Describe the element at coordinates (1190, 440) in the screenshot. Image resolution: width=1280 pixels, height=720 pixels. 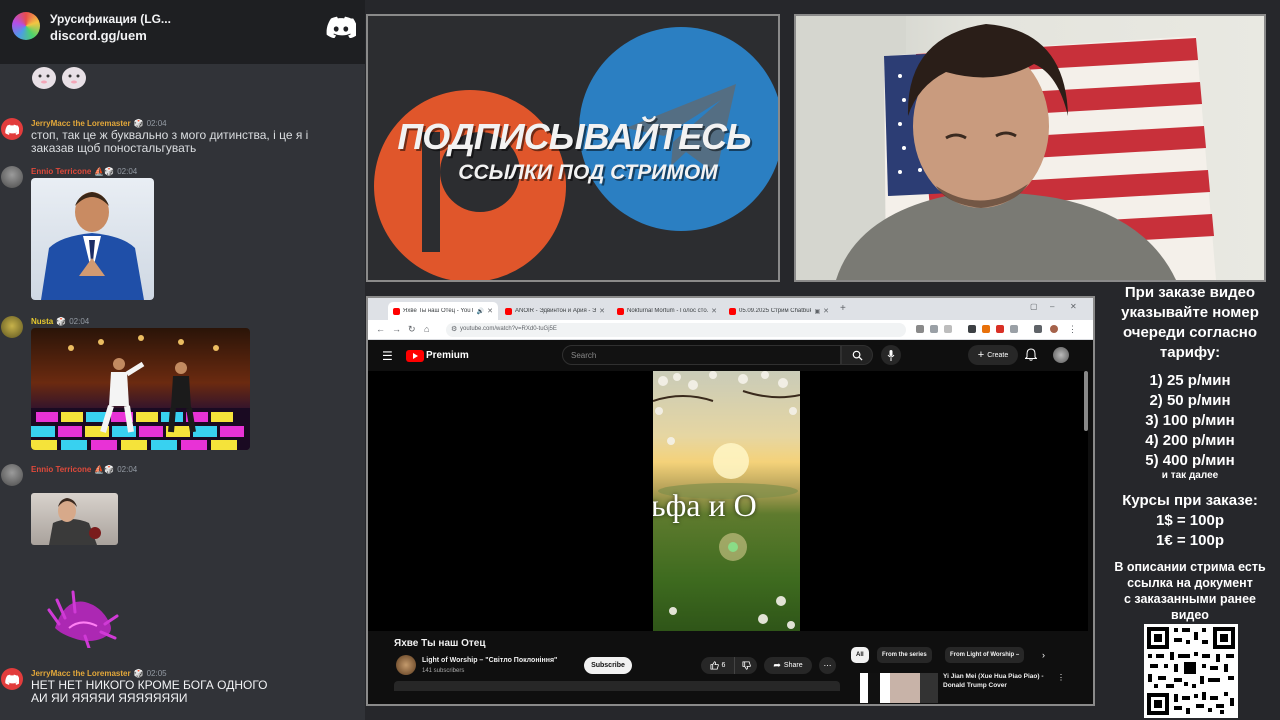
I see `tariff-item: 4) 200 р/мин` at that location.